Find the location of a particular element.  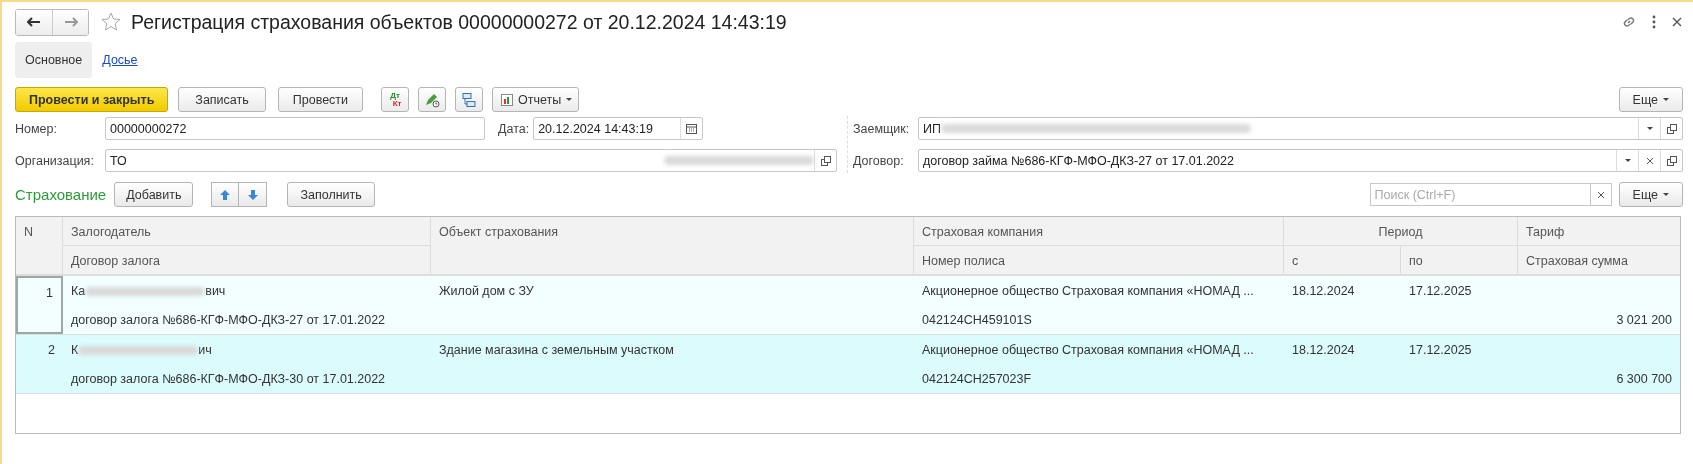

field-label: Дата: is located at coordinates (514, 128).